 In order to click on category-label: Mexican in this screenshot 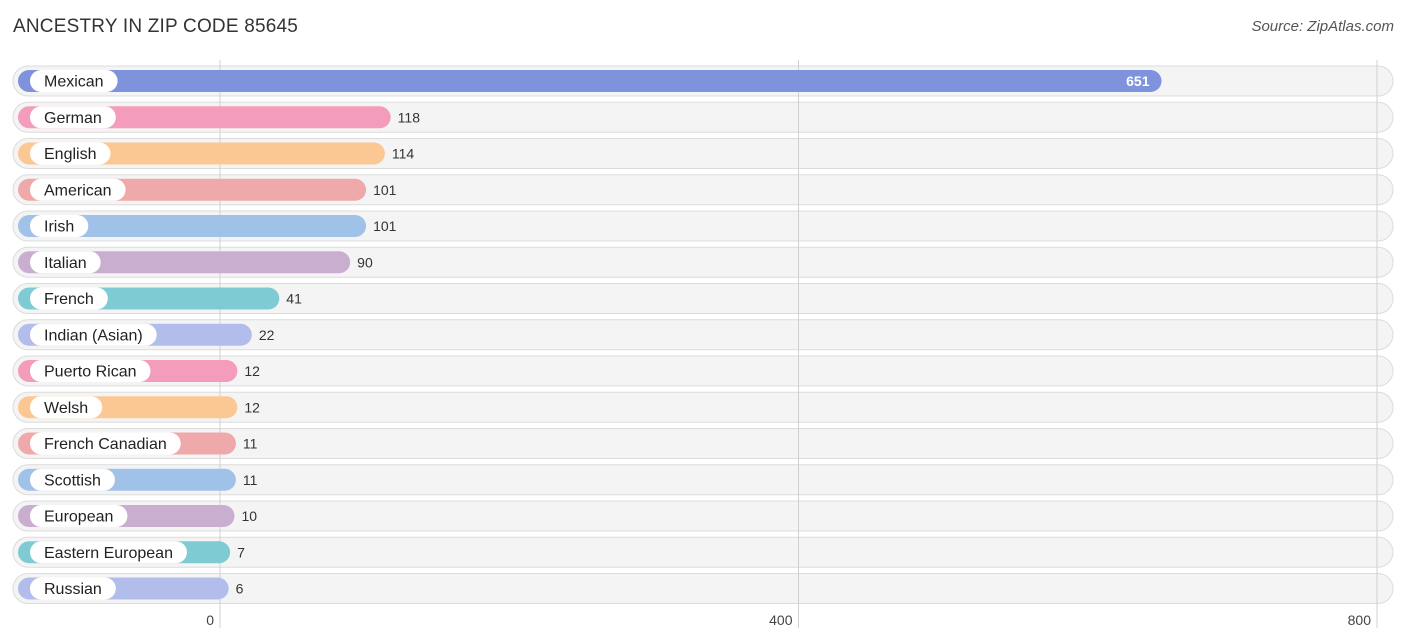, I will do `click(74, 82)`.